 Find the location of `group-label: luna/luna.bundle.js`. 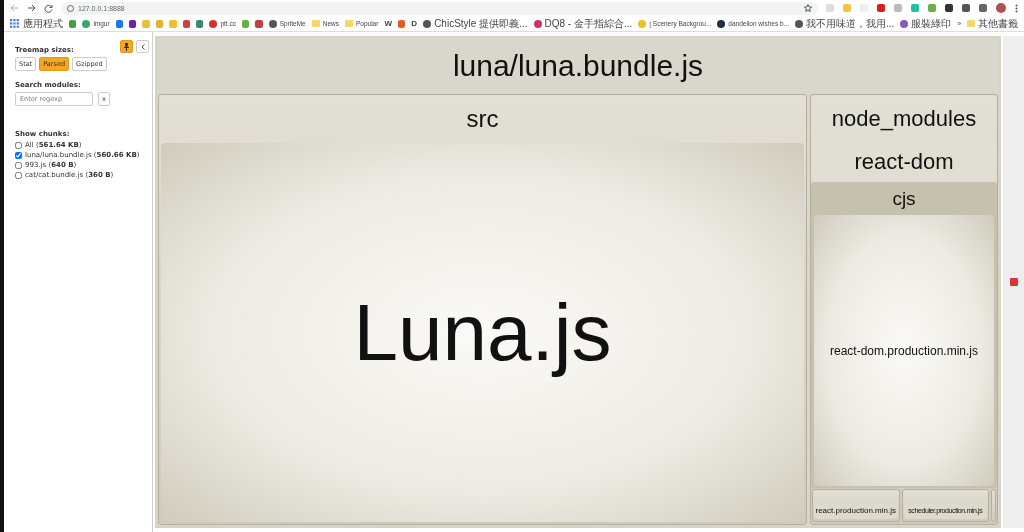

group-label: luna/luna.bundle.js is located at coordinates (578, 66).